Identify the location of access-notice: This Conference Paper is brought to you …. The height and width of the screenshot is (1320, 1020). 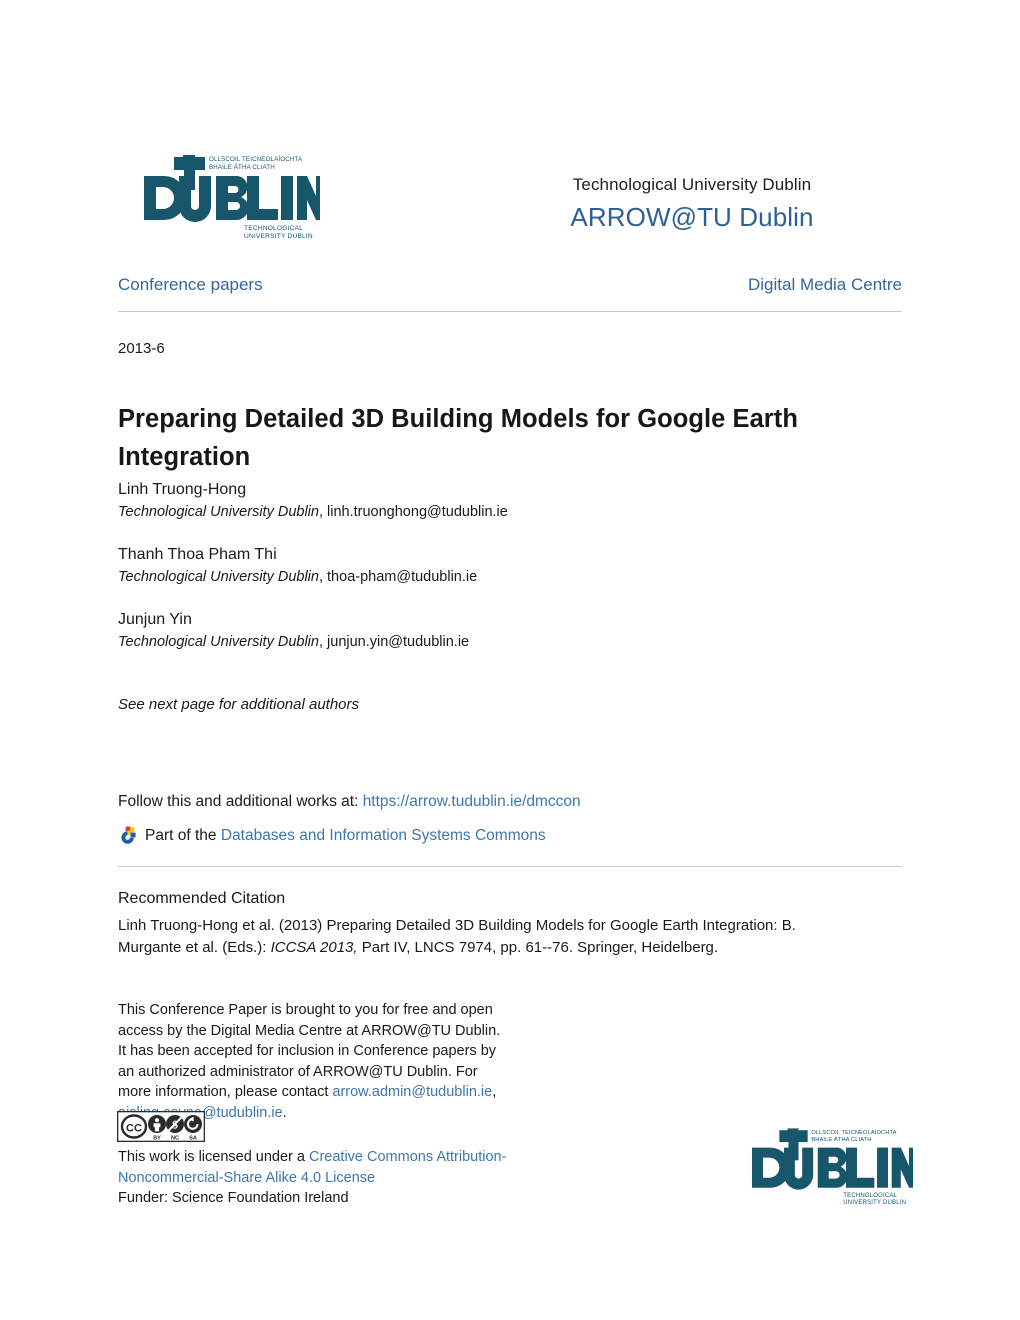
(314, 1061).